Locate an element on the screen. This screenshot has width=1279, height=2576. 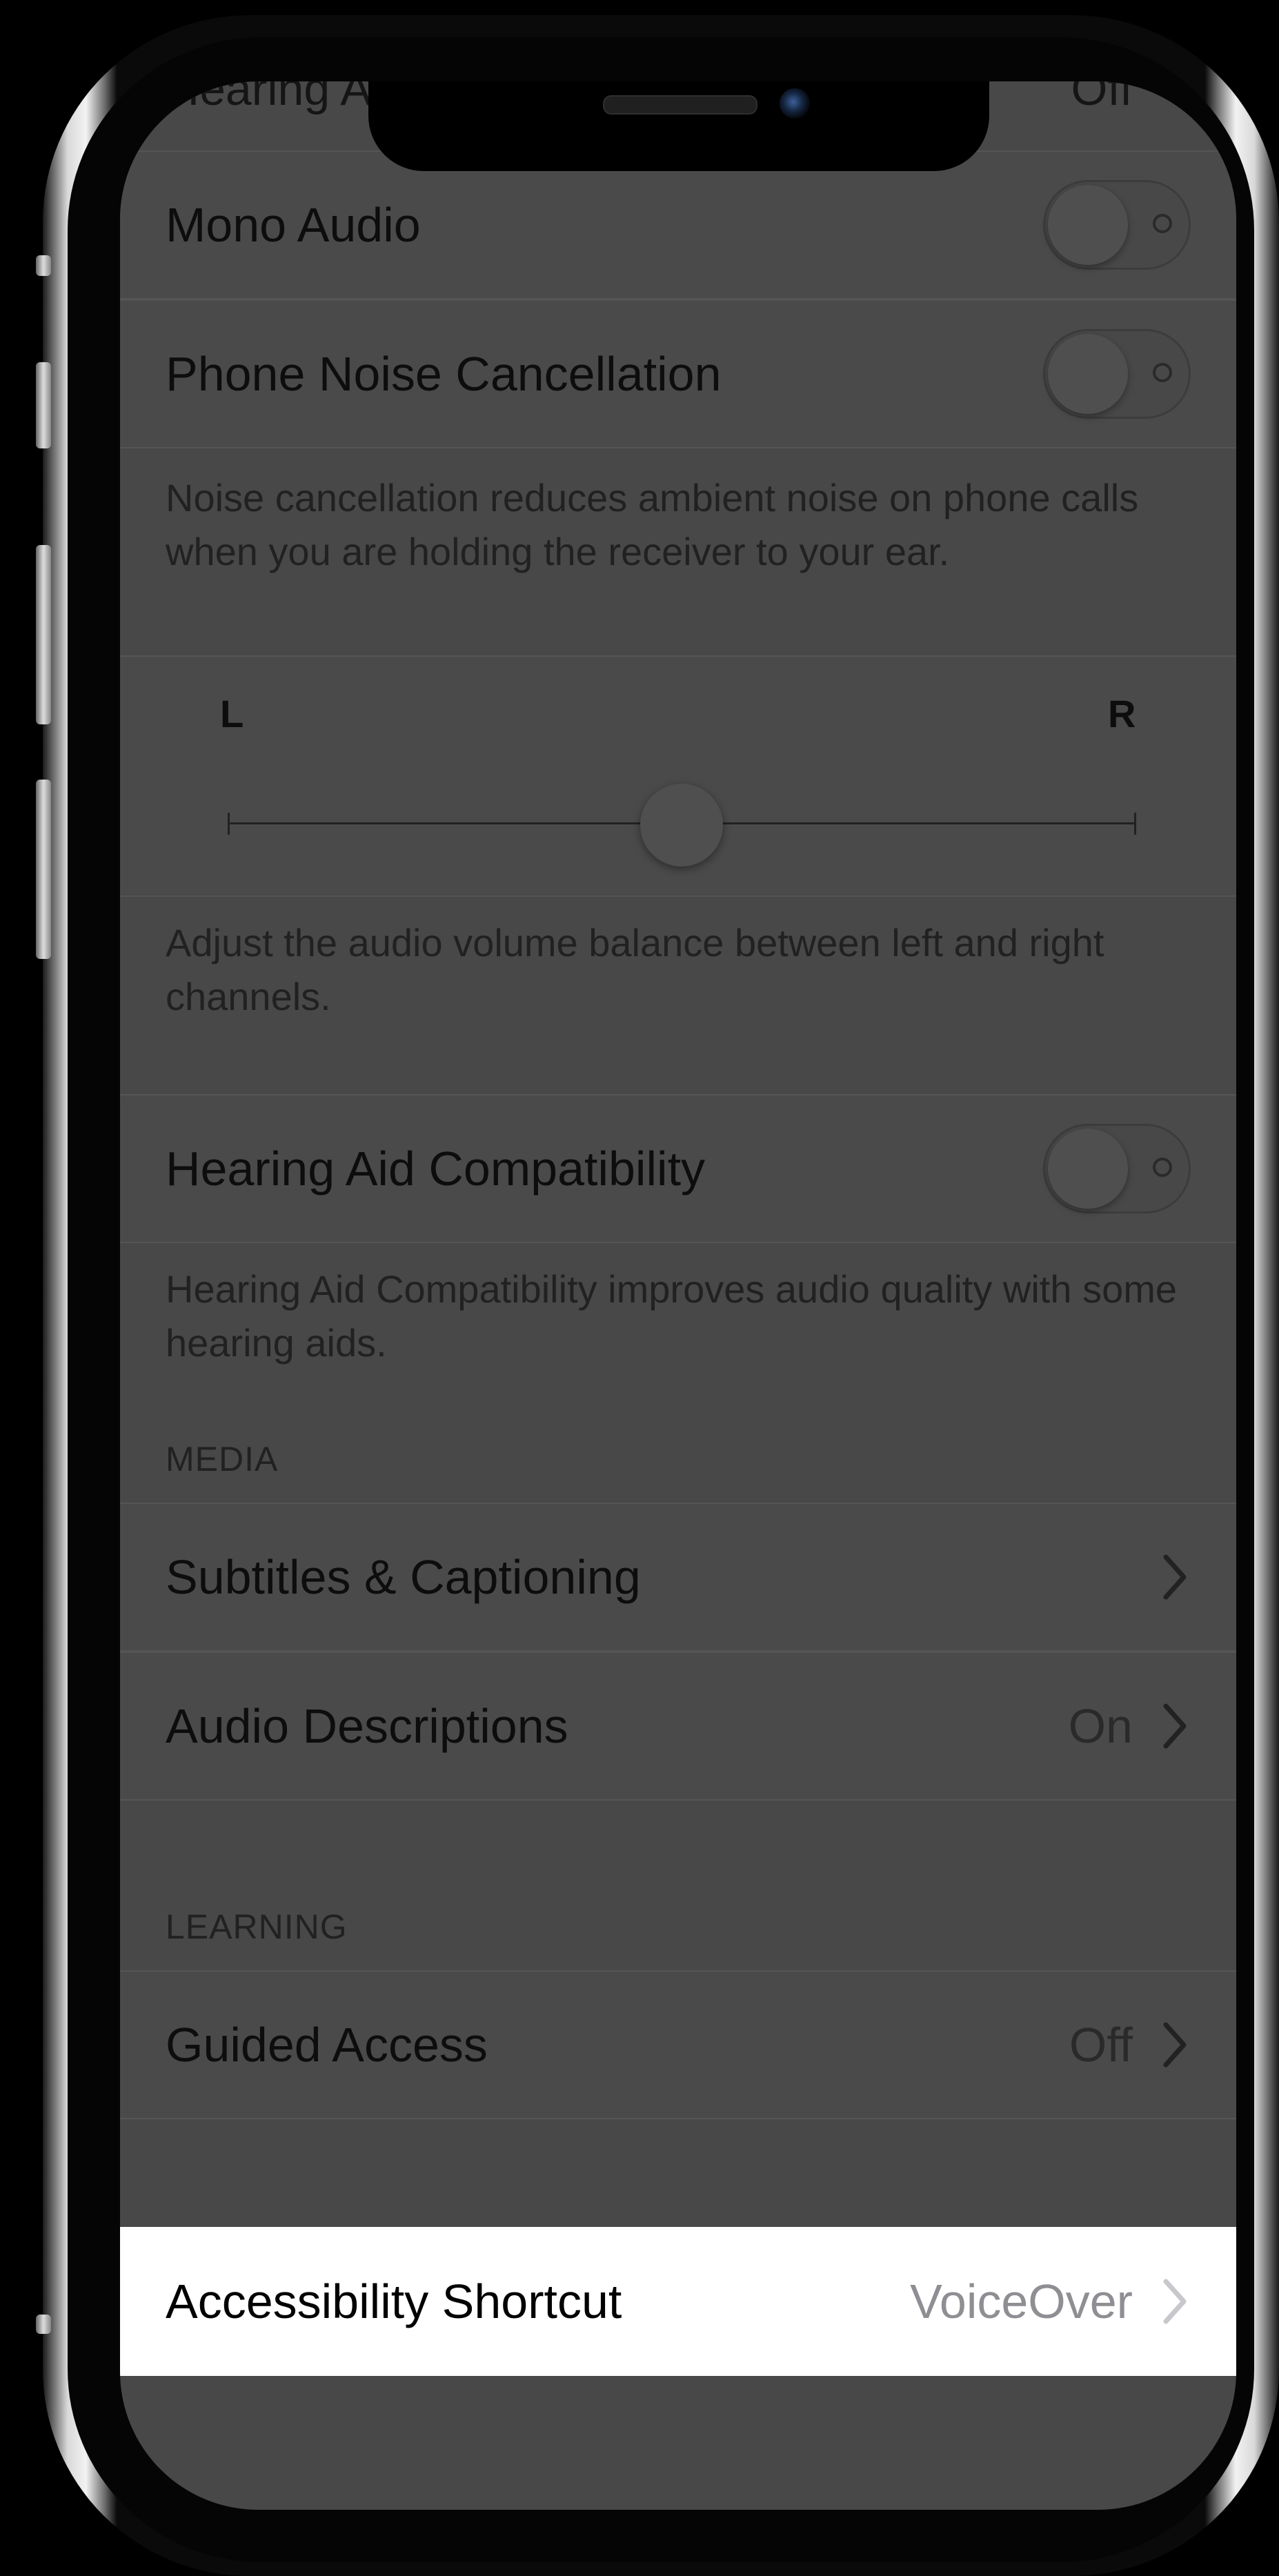
accessibility-shortcut-value: VoiceOver is located at coordinates (1022, 2301).